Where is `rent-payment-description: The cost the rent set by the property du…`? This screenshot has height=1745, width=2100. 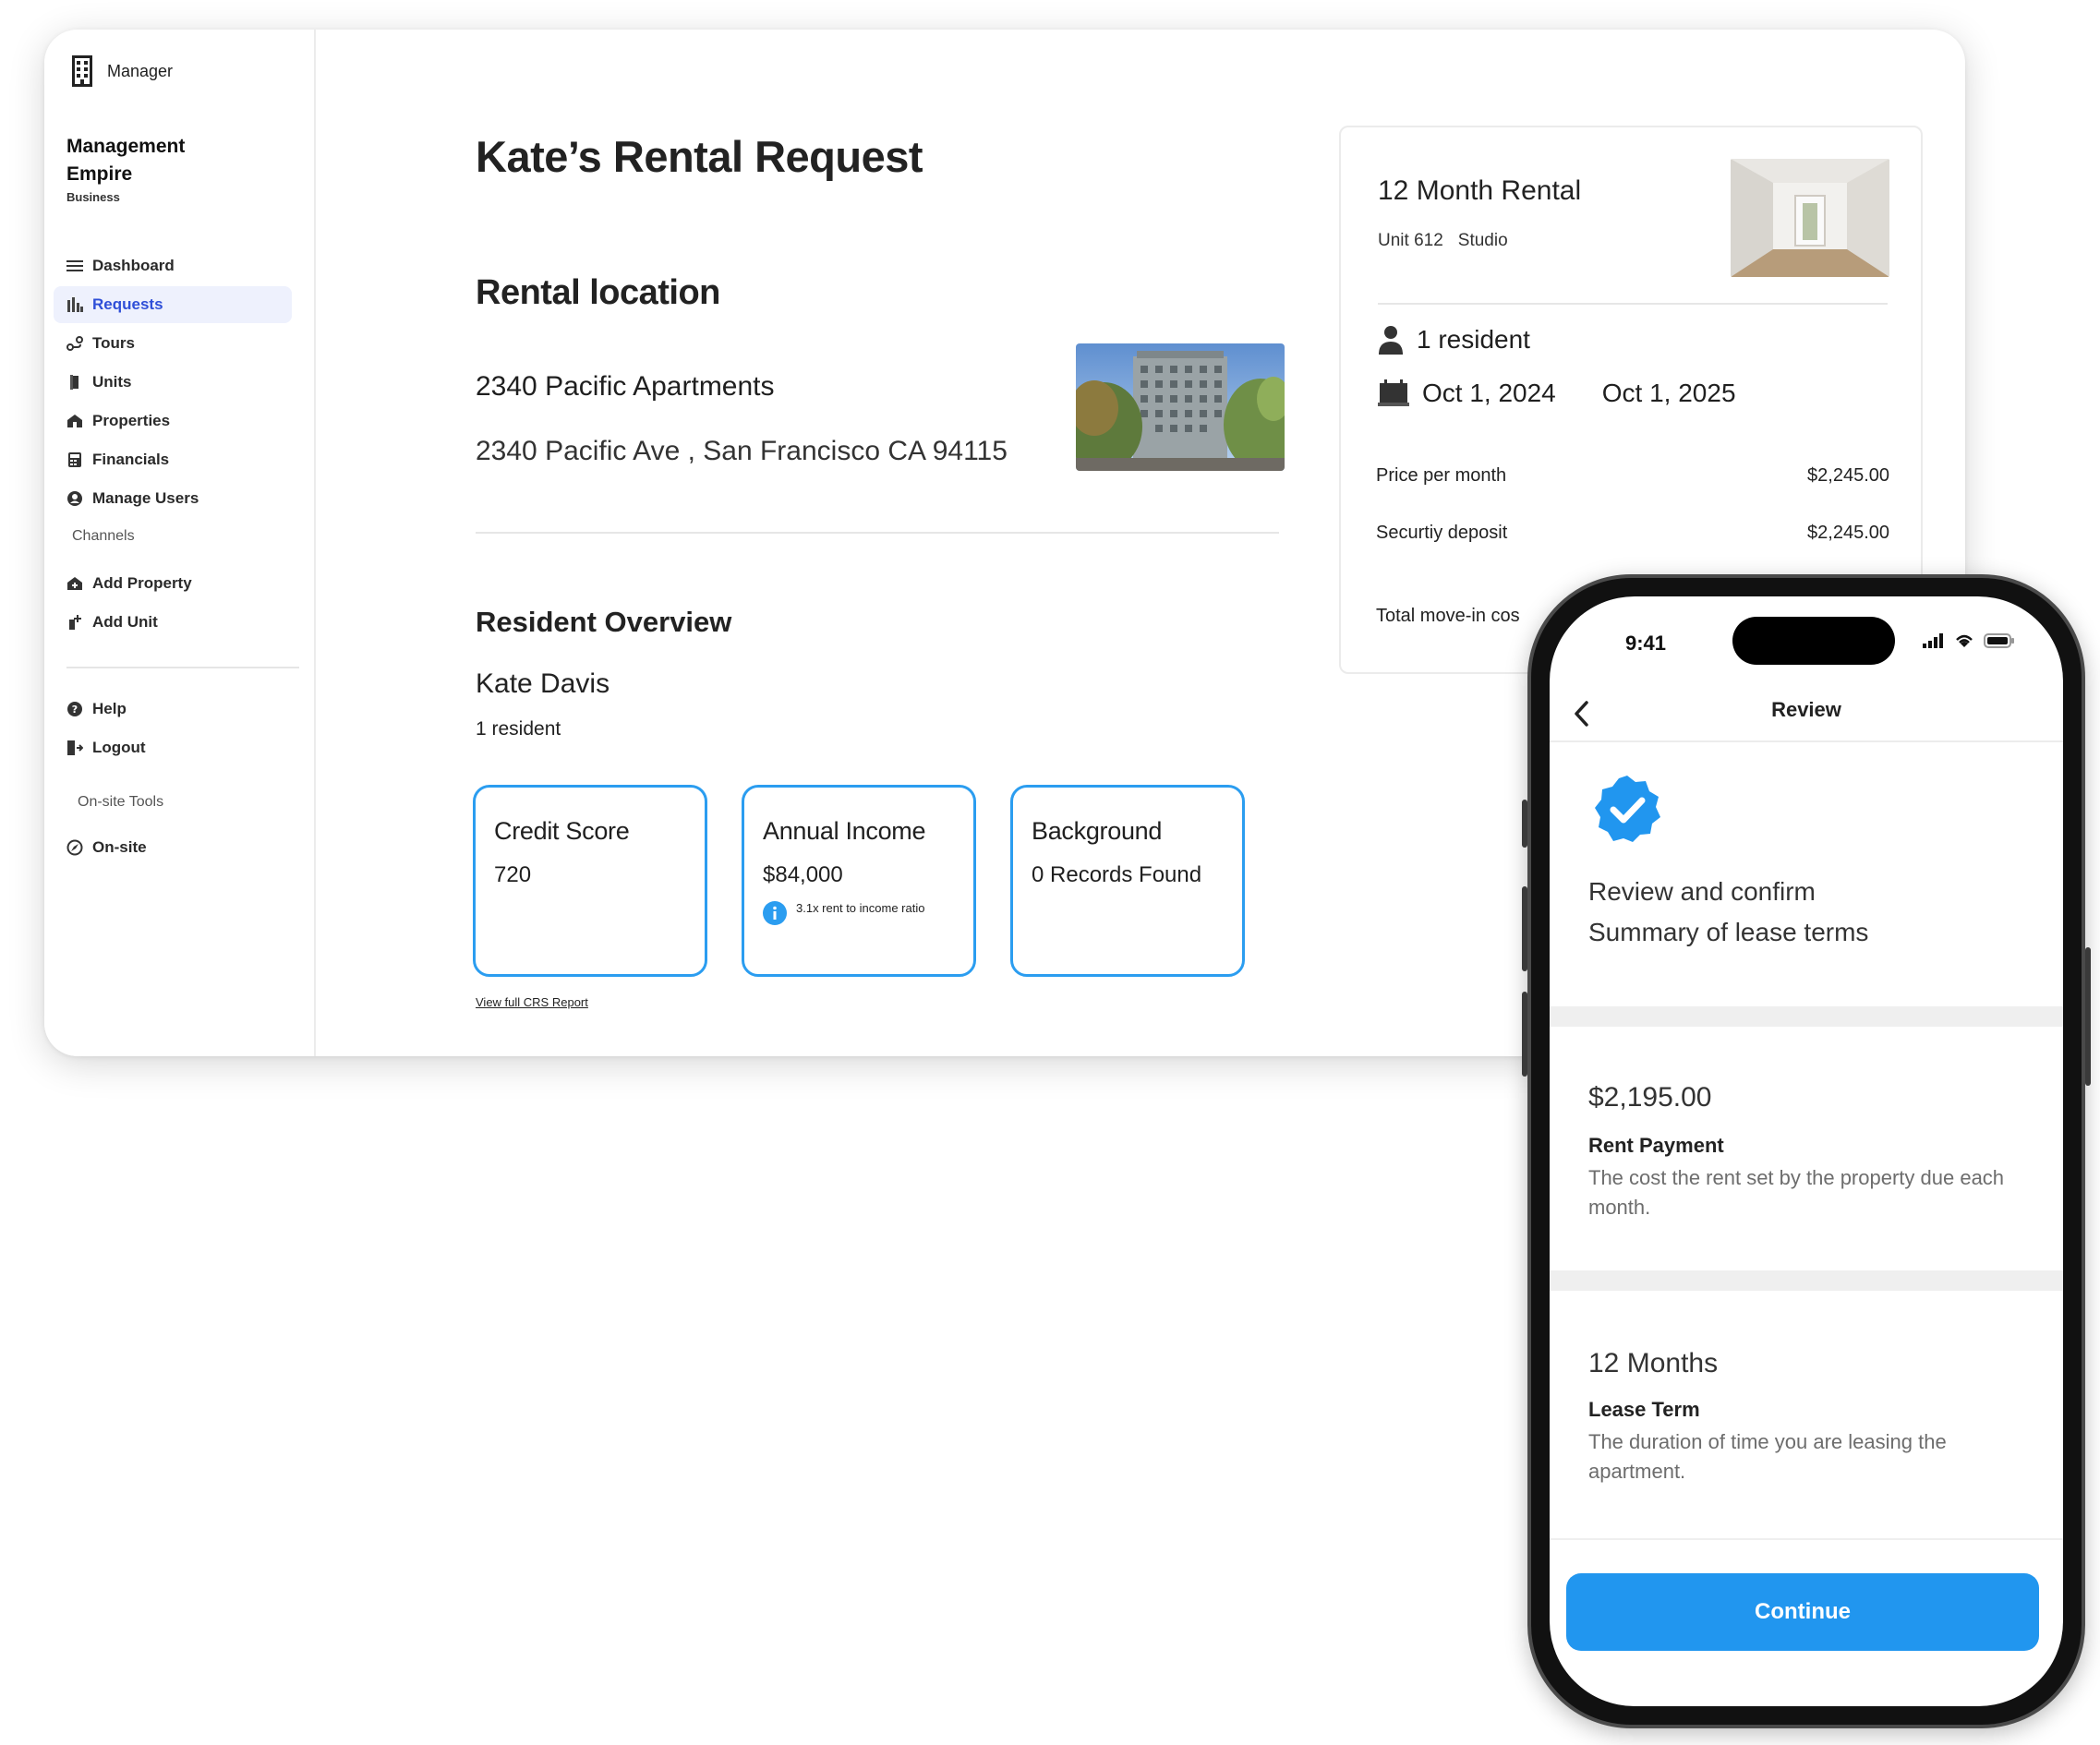
rent-payment-description: The cost the rent set by the property du… is located at coordinates (1797, 1192).